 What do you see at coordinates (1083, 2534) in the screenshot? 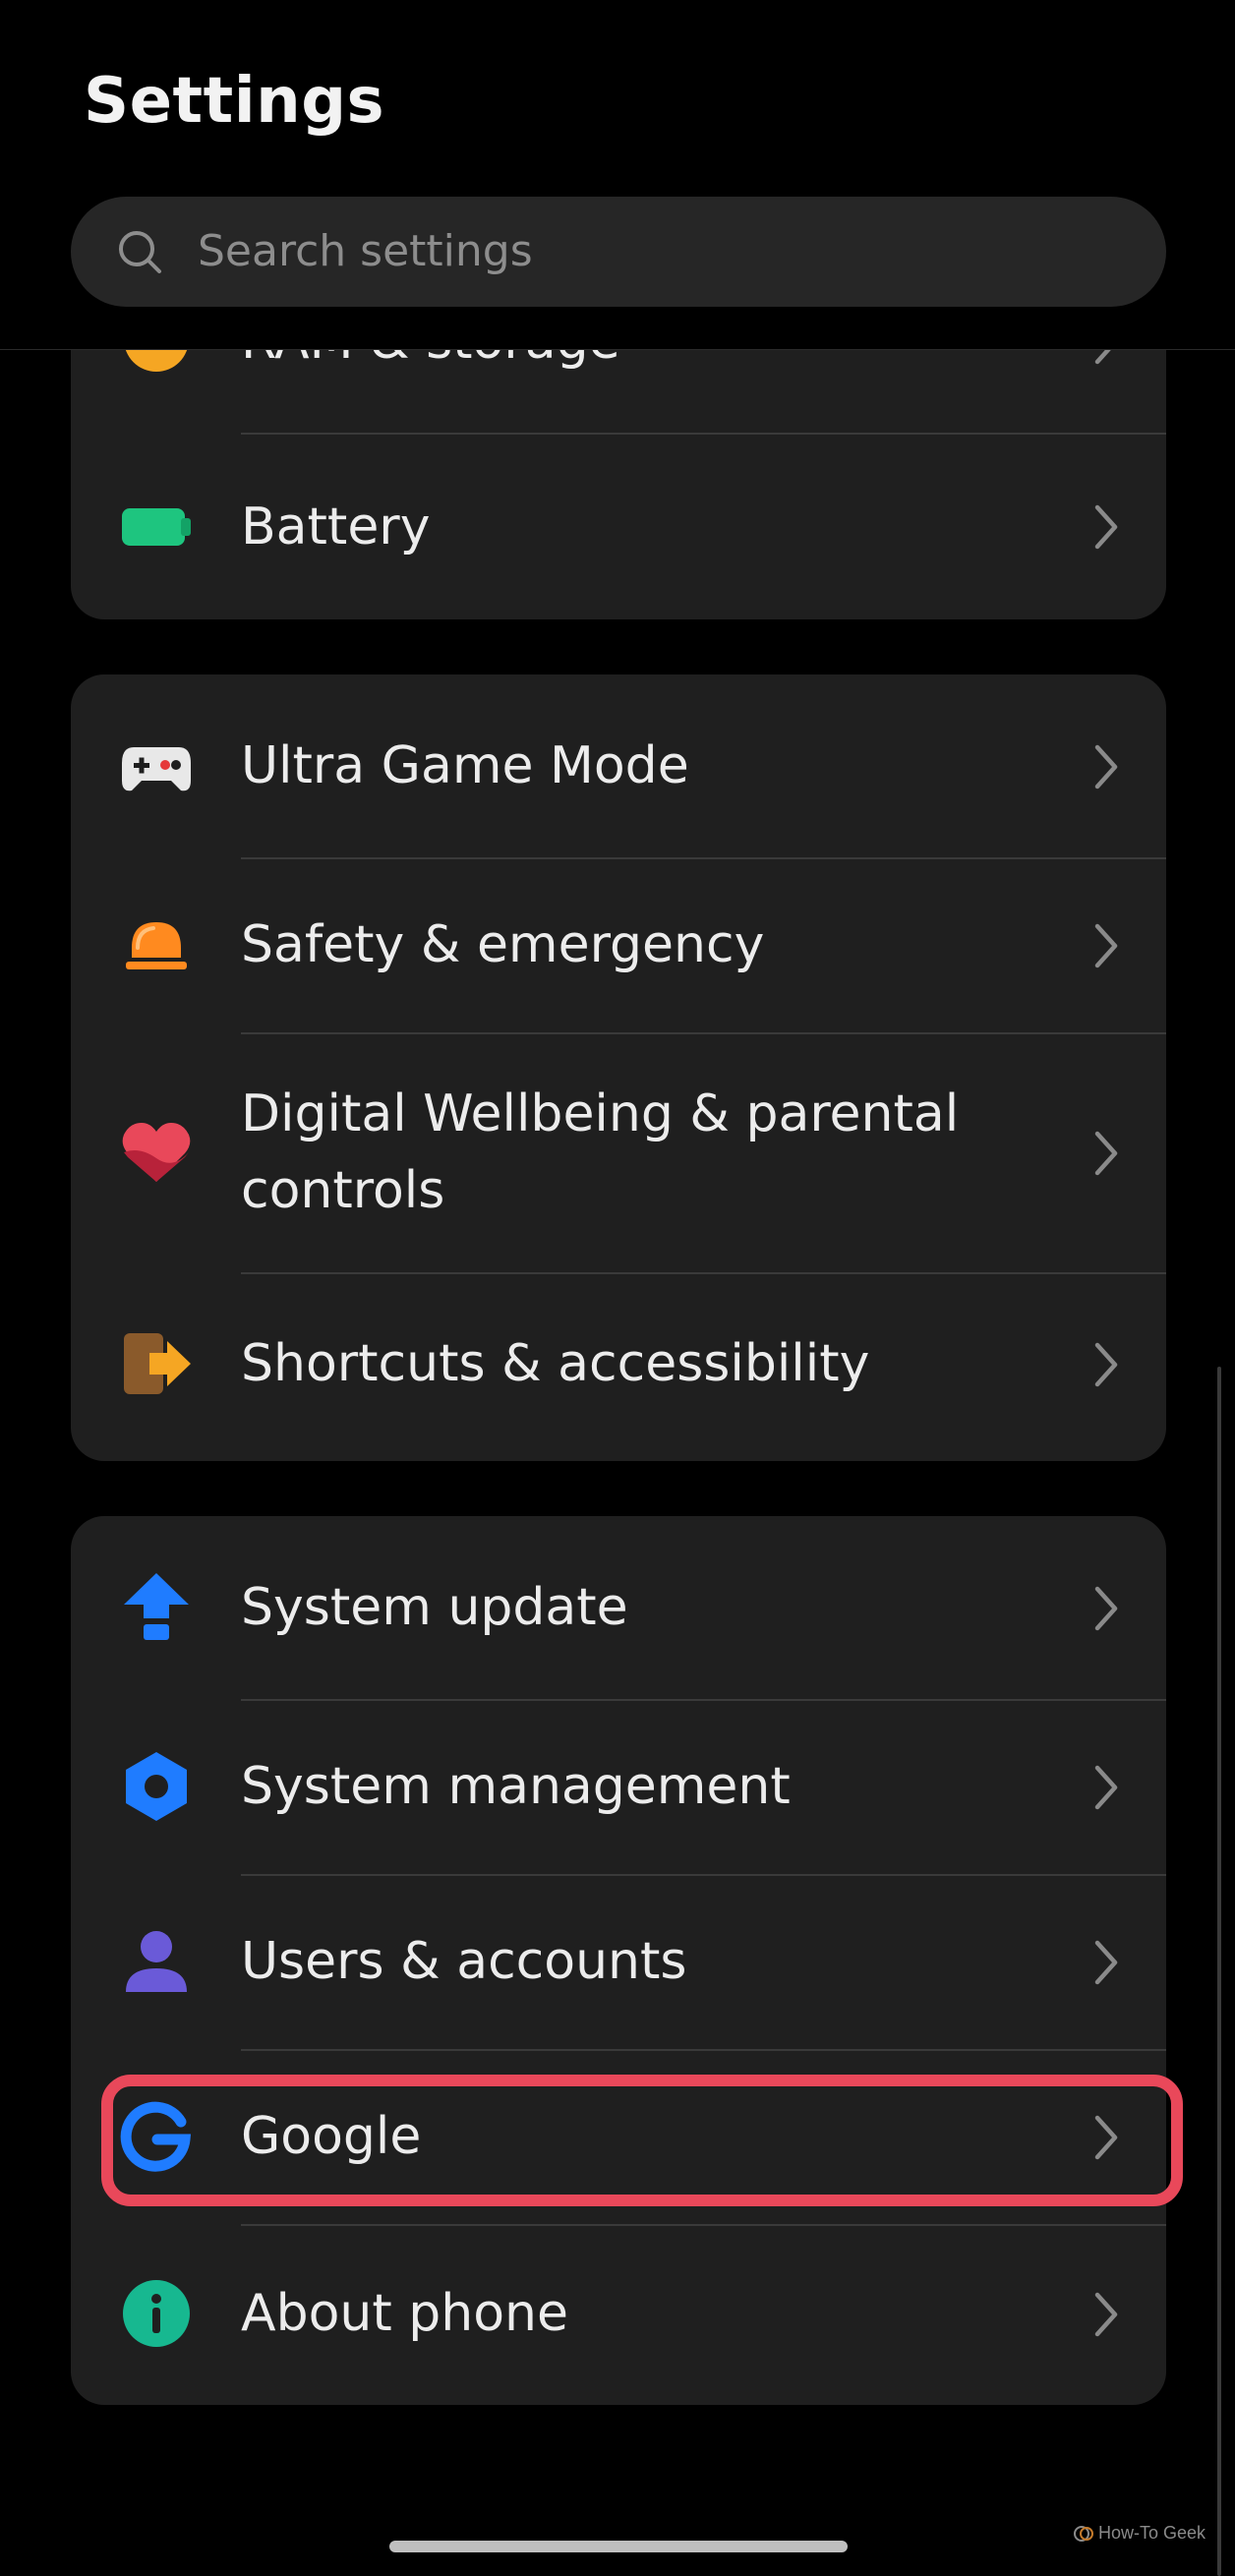
I see `how-to-geek-logo-icon` at bounding box center [1083, 2534].